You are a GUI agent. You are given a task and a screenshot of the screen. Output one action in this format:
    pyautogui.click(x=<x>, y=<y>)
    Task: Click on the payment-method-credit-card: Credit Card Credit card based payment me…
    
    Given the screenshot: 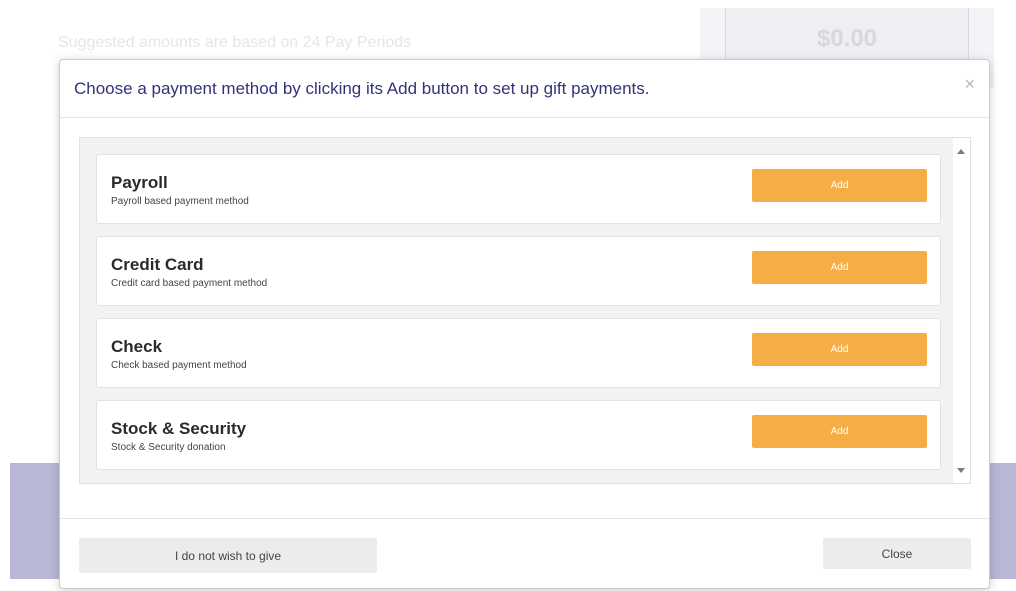 What is the action you would take?
    pyautogui.click(x=518, y=271)
    